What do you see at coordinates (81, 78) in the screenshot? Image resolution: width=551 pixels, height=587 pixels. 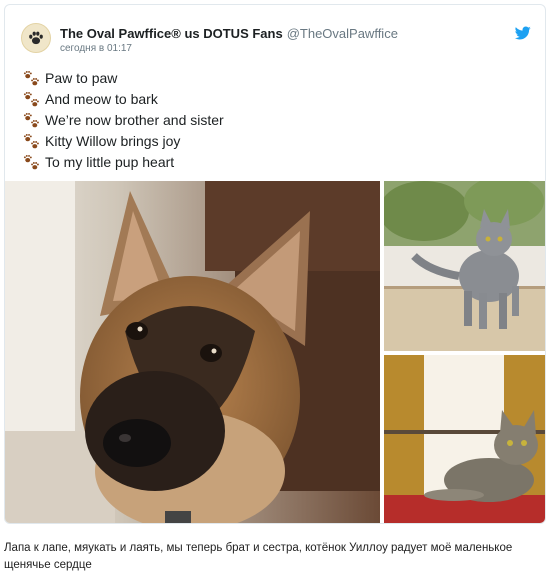 I see `tweet-line-text: Paw to paw` at bounding box center [81, 78].